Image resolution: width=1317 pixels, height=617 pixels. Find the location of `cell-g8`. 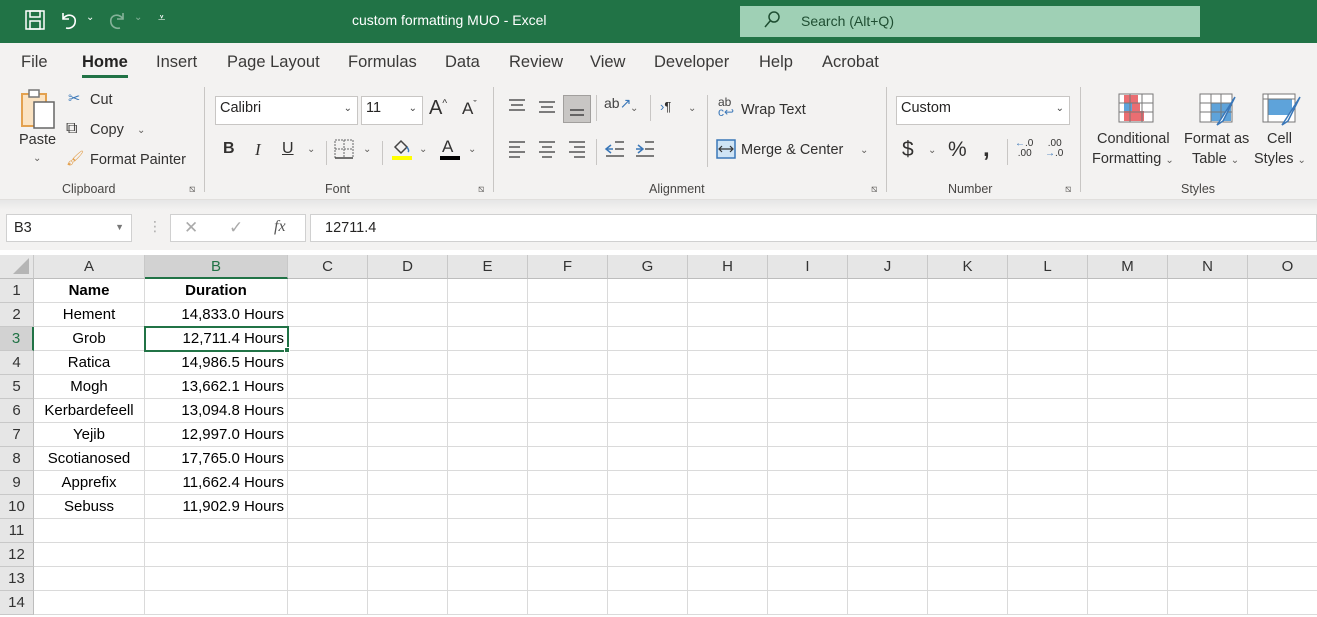

cell-g8 is located at coordinates (648, 459).